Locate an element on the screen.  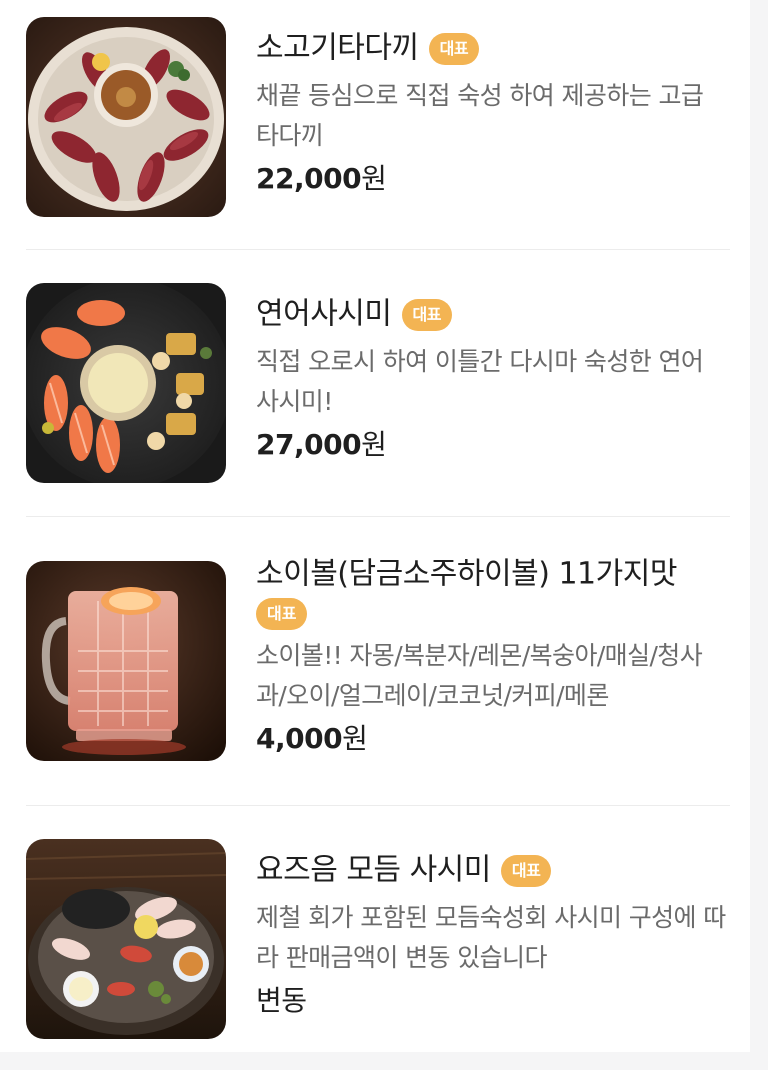
assorted-sashimi-image is located at coordinates (126, 939).